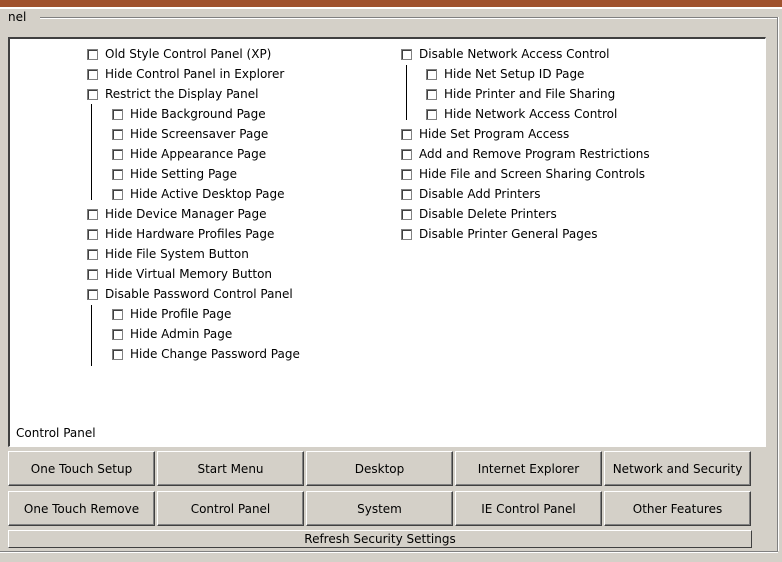  I want to click on option-disable-printer-general-pages: Disable Printer General Pages, so click(499, 234).